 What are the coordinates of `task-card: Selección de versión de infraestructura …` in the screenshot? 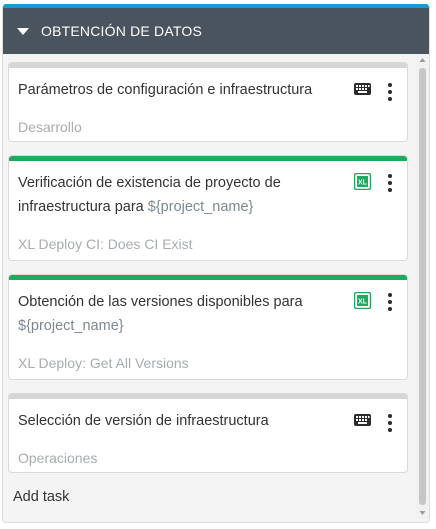 It's located at (208, 433).